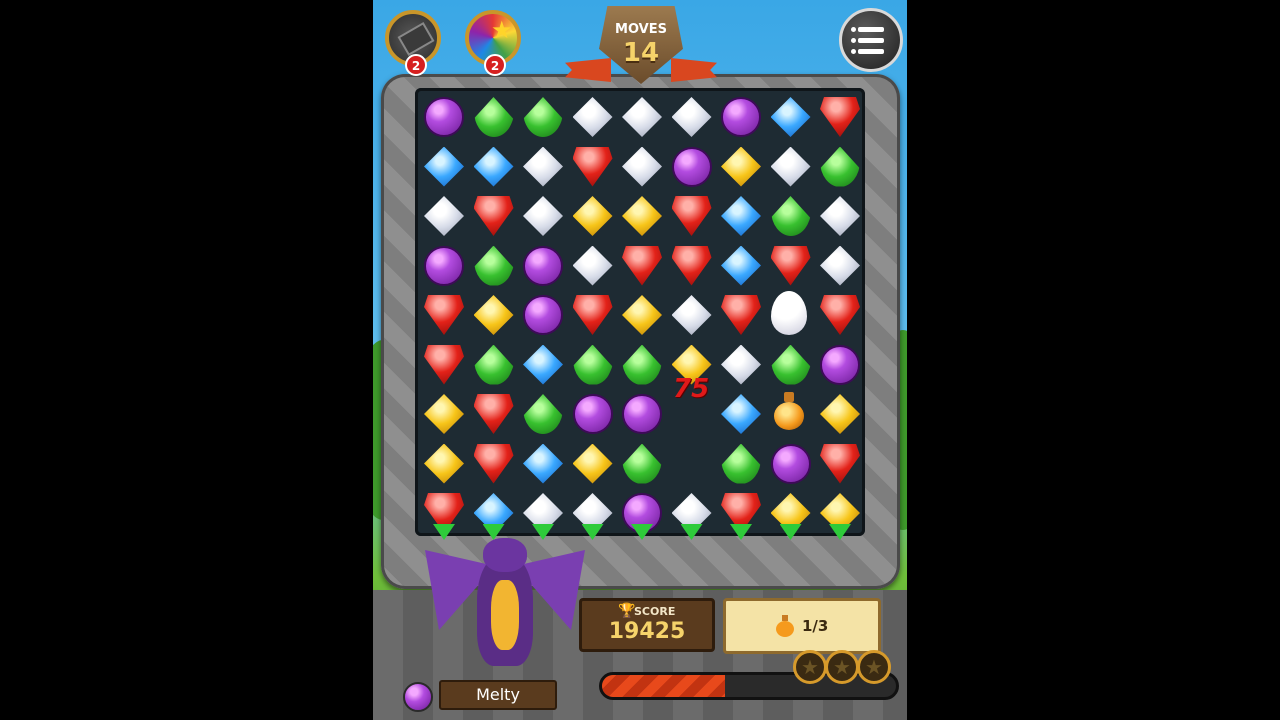 This screenshot has height=720, width=1280. I want to click on score-label: SCORE, so click(655, 611).